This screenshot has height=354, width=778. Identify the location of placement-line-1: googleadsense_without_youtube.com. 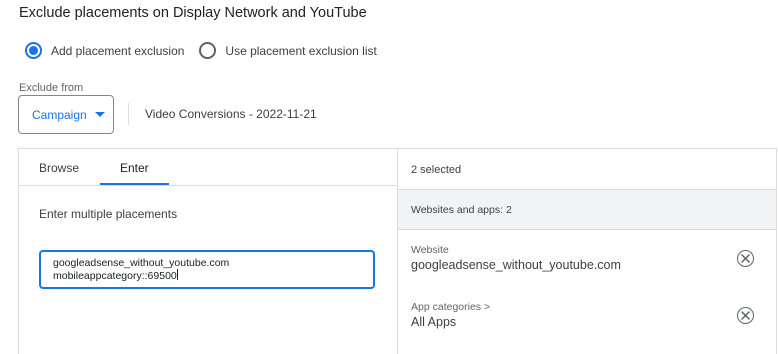
(141, 263).